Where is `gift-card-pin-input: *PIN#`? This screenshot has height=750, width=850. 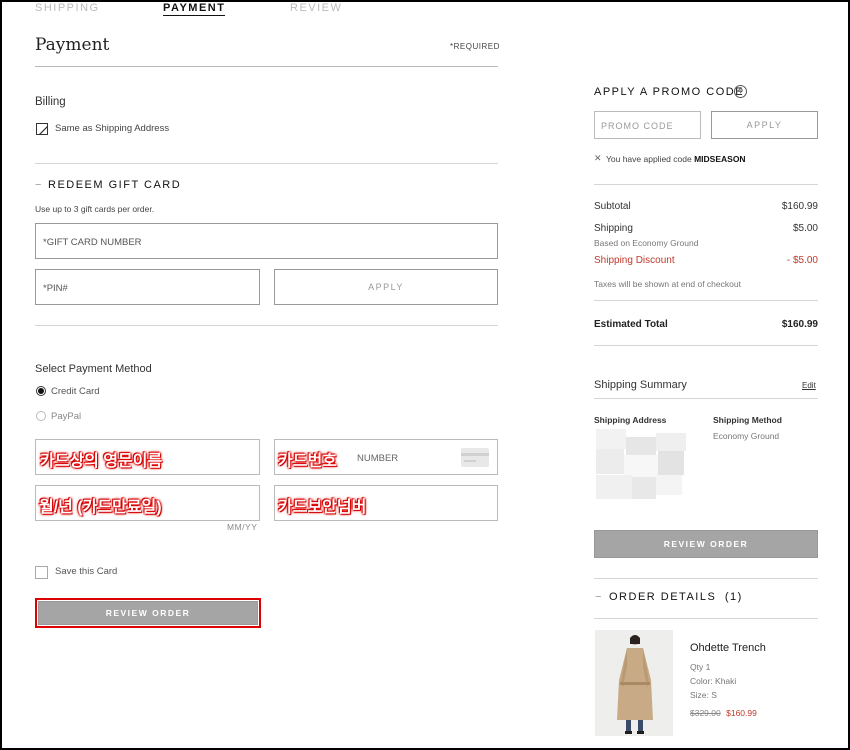 gift-card-pin-input: *PIN# is located at coordinates (147, 287).